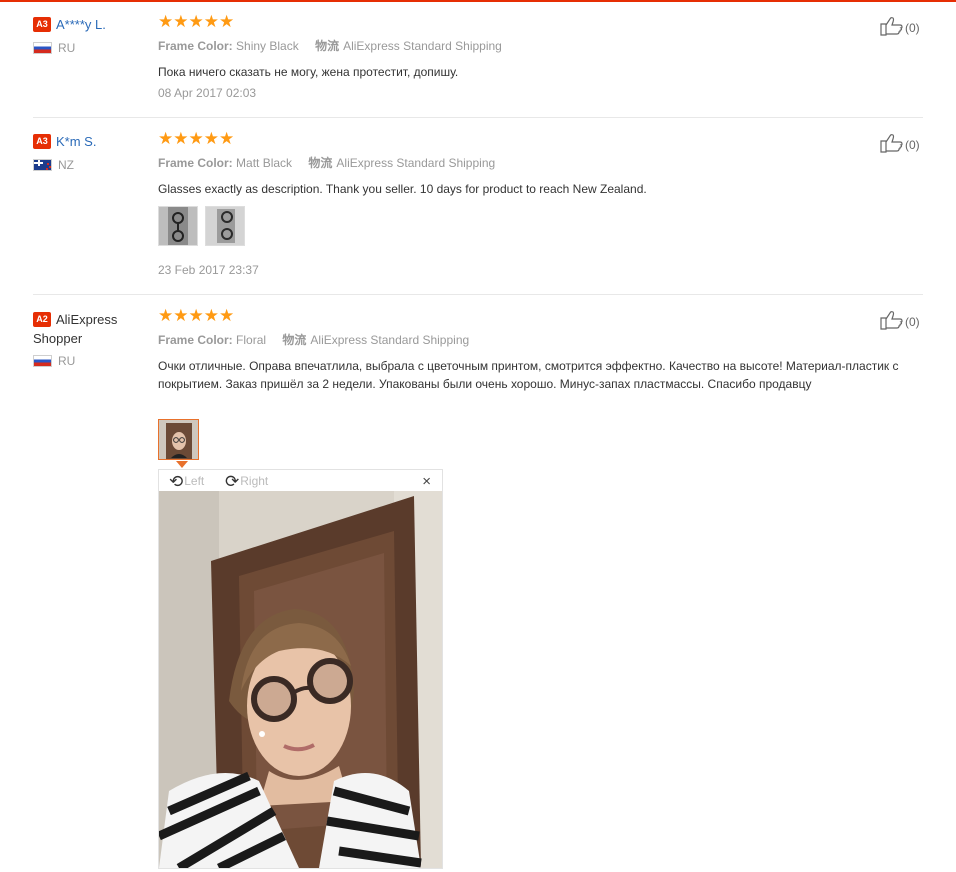  Describe the element at coordinates (426, 481) in the screenshot. I see `close-icon: ×` at that location.